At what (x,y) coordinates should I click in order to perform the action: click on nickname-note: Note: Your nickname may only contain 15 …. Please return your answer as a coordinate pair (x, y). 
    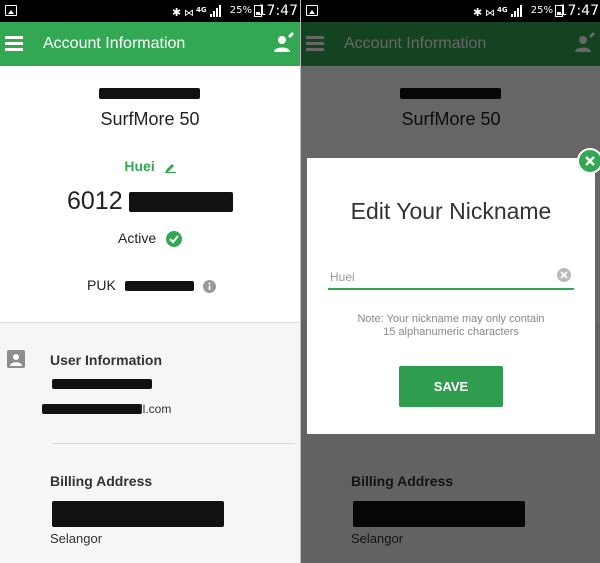
    Looking at the image, I should click on (451, 326).